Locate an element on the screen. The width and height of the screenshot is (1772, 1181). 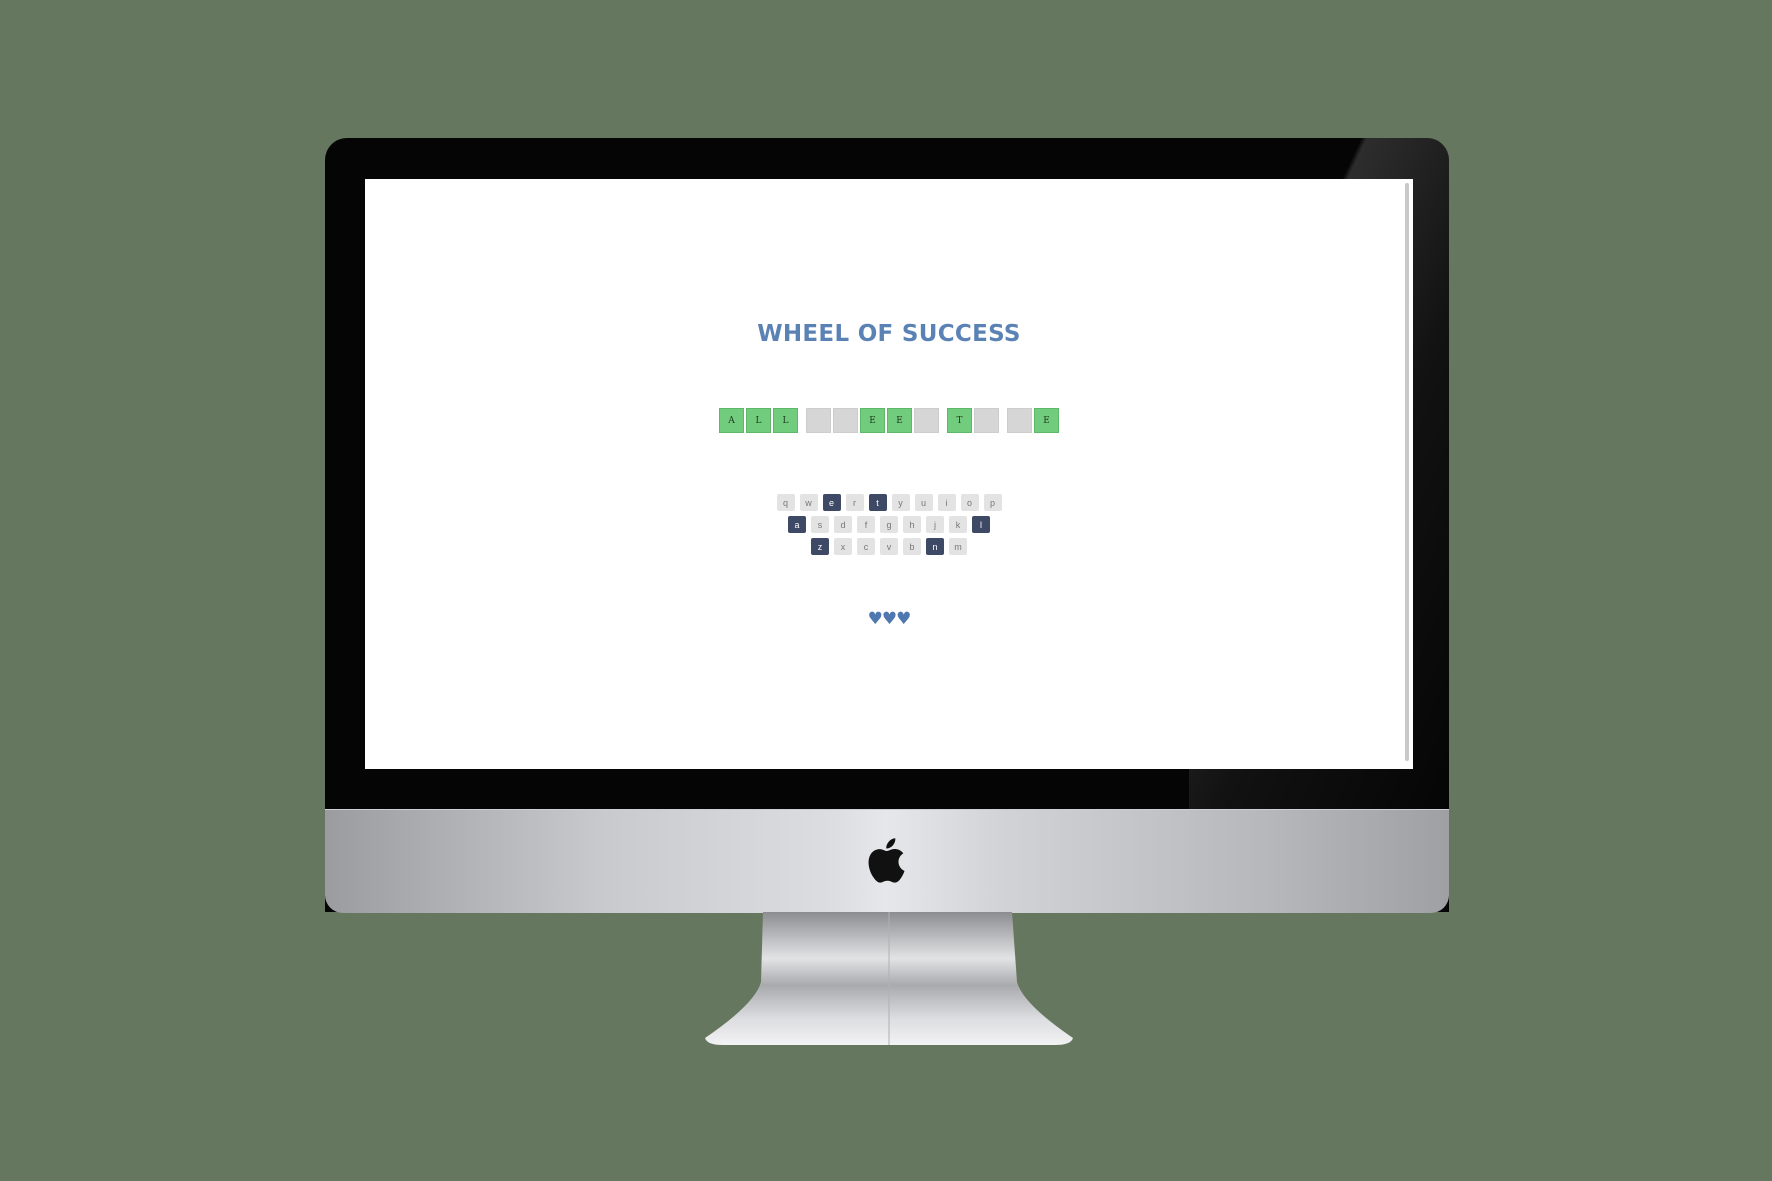
key-v: v is located at coordinates (889, 546).